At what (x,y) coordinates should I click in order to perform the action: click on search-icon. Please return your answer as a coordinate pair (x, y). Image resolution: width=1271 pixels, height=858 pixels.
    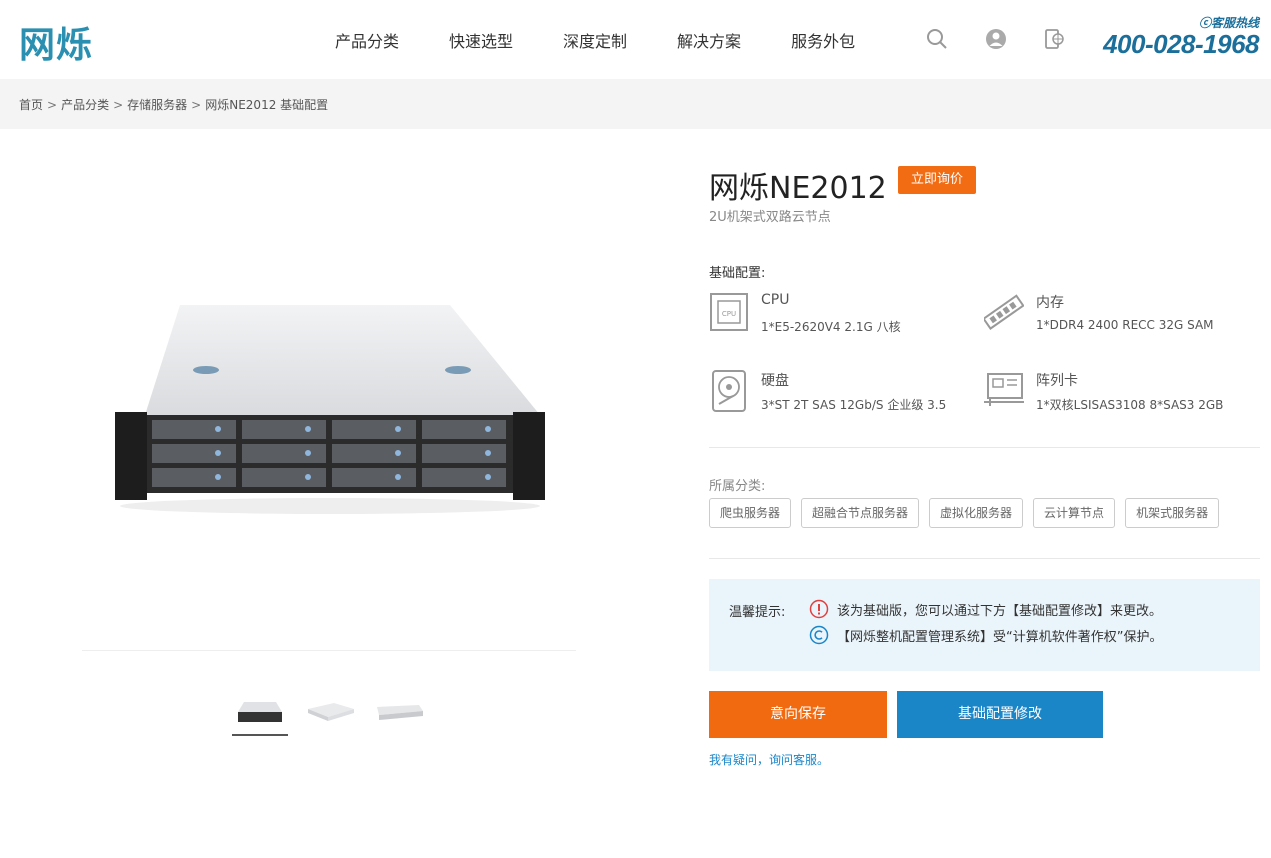
    Looking at the image, I should click on (937, 39).